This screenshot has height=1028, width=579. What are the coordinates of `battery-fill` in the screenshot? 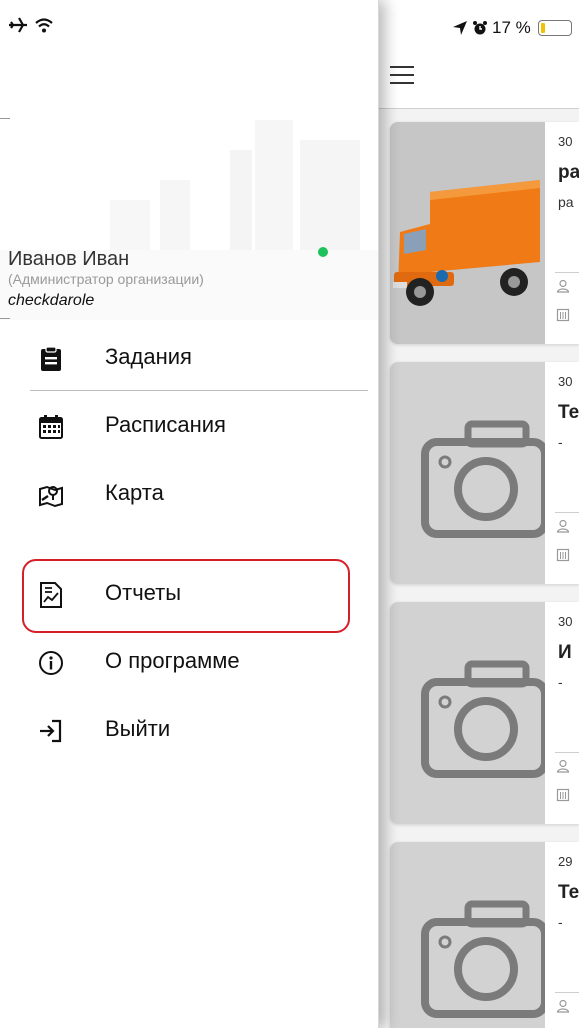 It's located at (542, 28).